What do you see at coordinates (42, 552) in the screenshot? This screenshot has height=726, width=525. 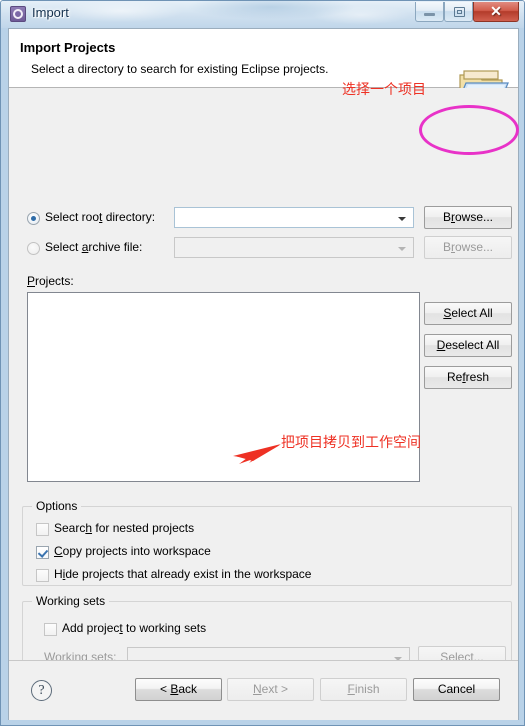 I see `checkbox-copy-projects-into-workspace` at bounding box center [42, 552].